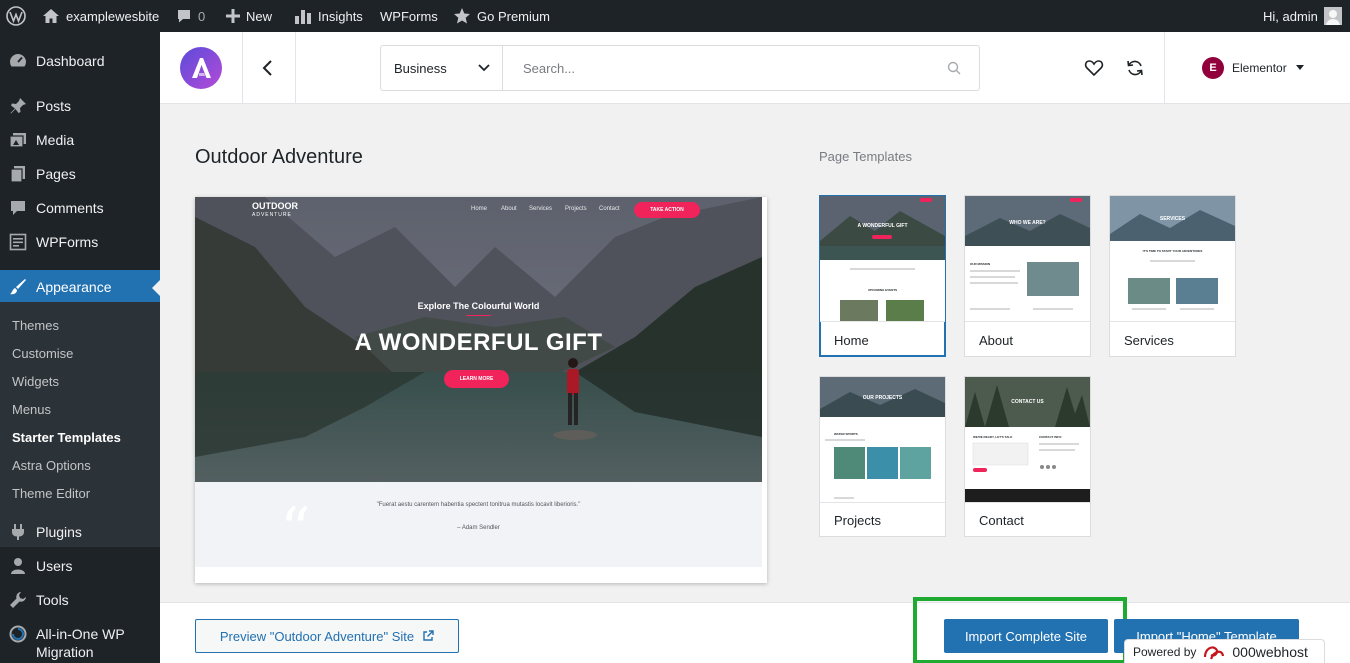 Image resolution: width=1350 pixels, height=663 pixels. What do you see at coordinates (328, 16) in the screenshot?
I see `insights-link: Insights` at bounding box center [328, 16].